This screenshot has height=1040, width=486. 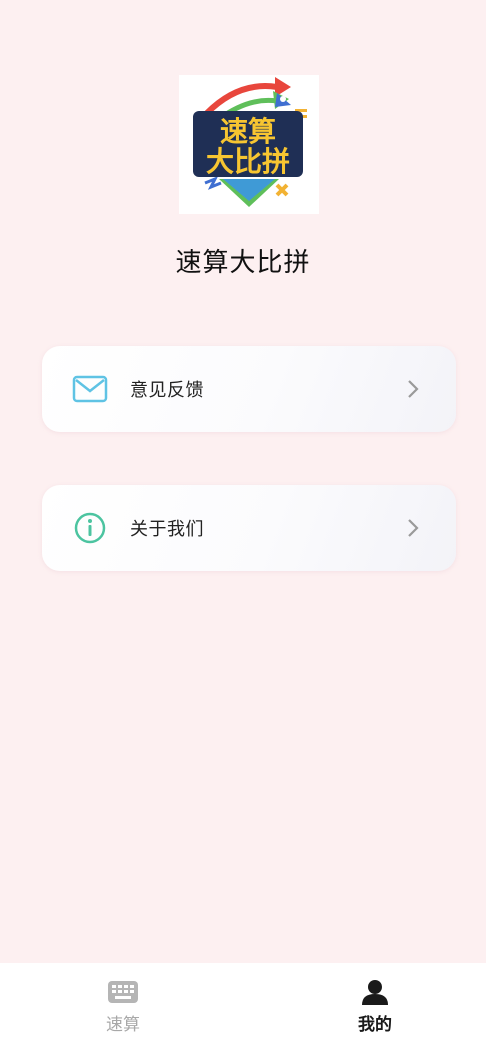 I want to click on bottom-tab-bar: 速算 我的, so click(x=243, y=1001).